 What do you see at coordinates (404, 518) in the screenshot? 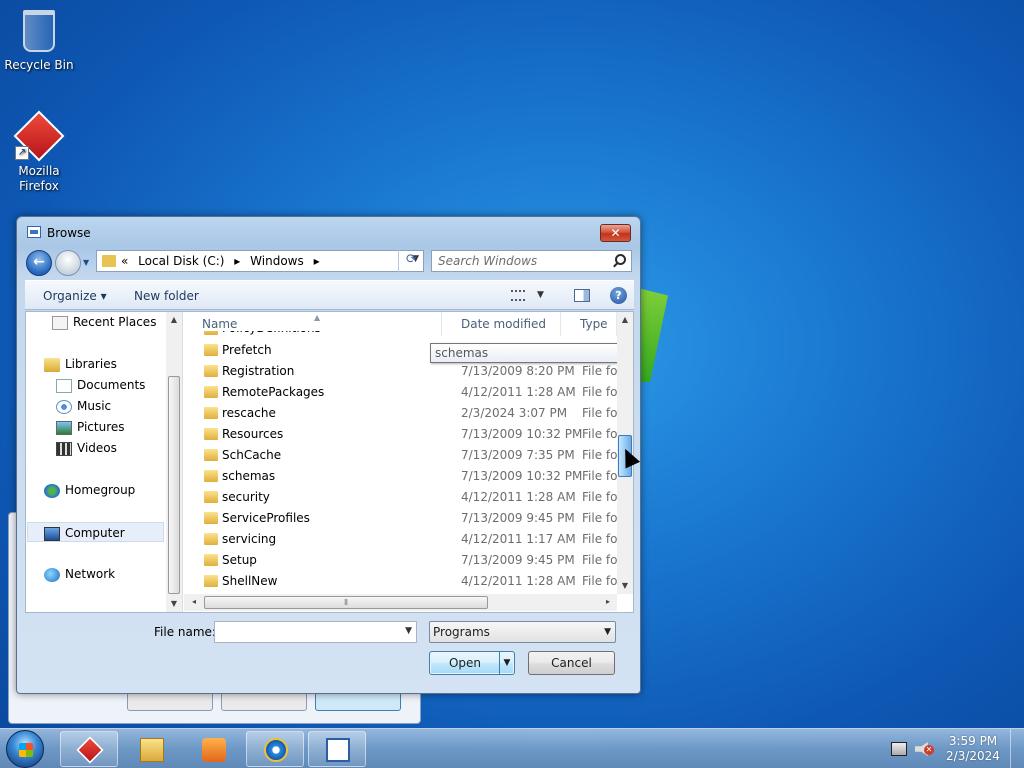
I see `file-row: ServiceProfiles 7/13/2009 9:45 PM File fol` at bounding box center [404, 518].